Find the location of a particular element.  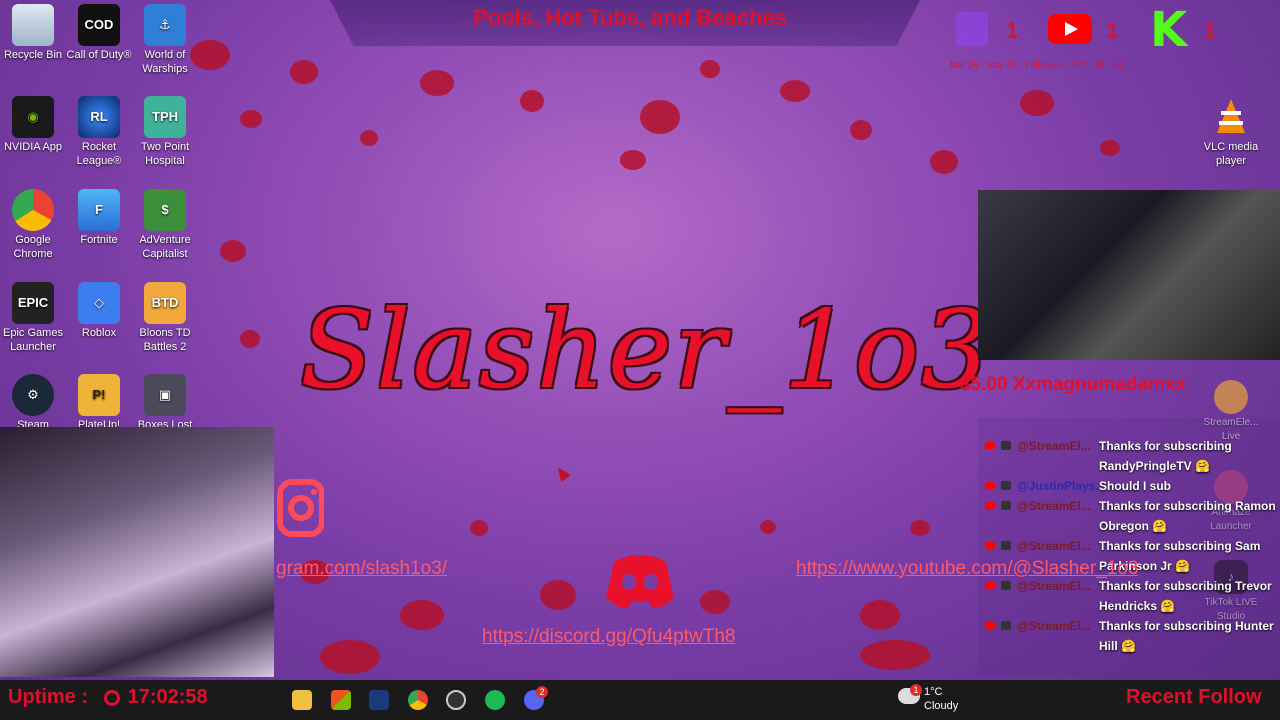

desktop-icon-call-of-duty: COD Call of Duty® is located at coordinates (99, 33).